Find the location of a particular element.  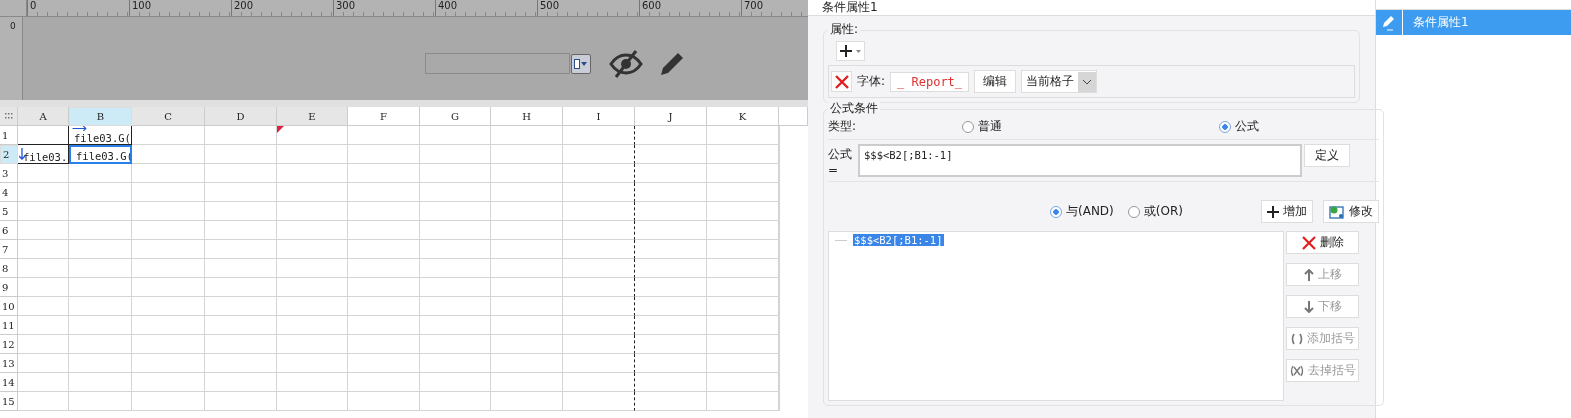

add-dropdown-button is located at coordinates (850, 51).